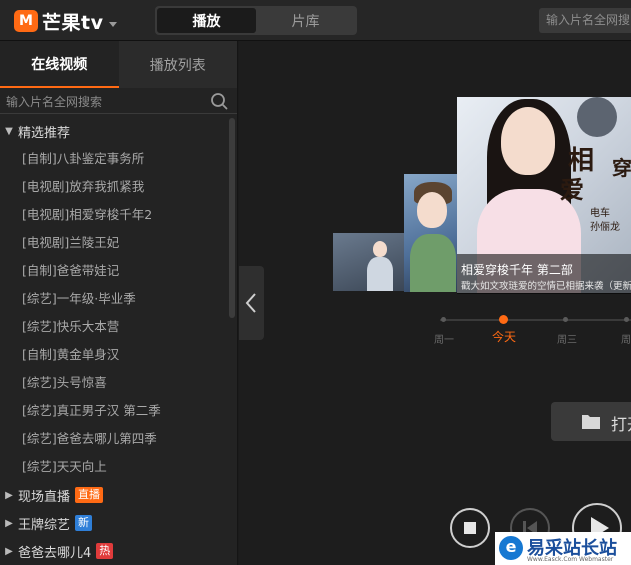 This screenshot has width=631, height=565. Describe the element at coordinates (26, 21) in the screenshot. I see `mango-logo-icon` at that location.